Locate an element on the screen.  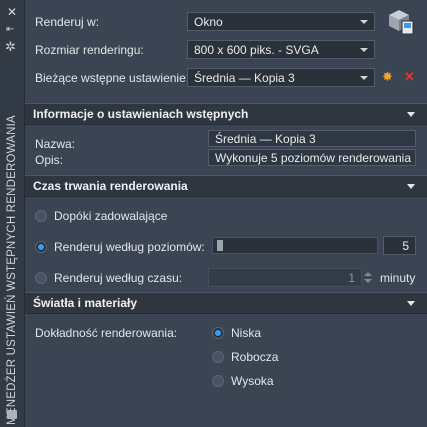
preset-name-label: Nazwa: is located at coordinates (55, 144).